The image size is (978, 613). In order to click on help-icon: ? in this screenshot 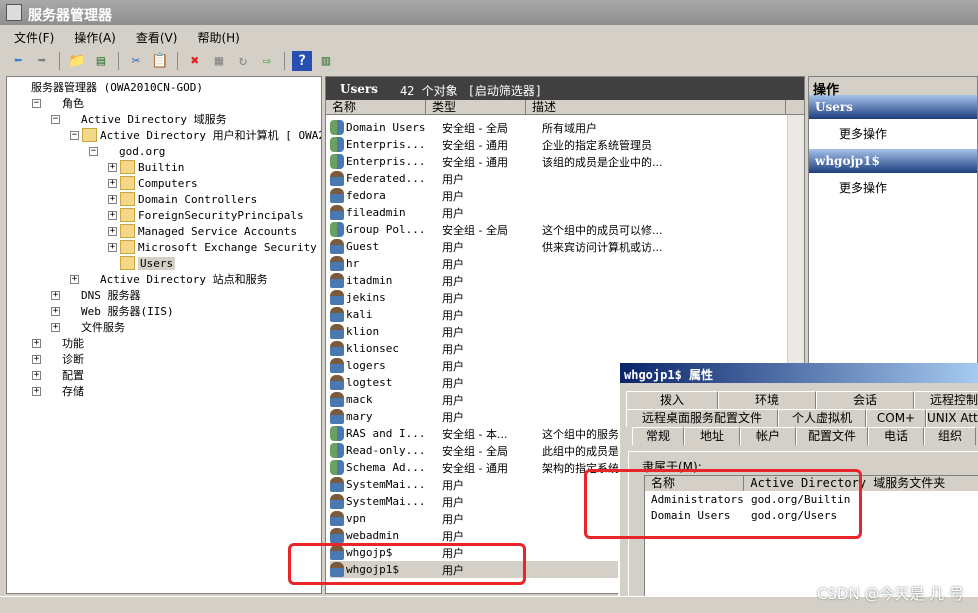, I will do `click(302, 60)`.